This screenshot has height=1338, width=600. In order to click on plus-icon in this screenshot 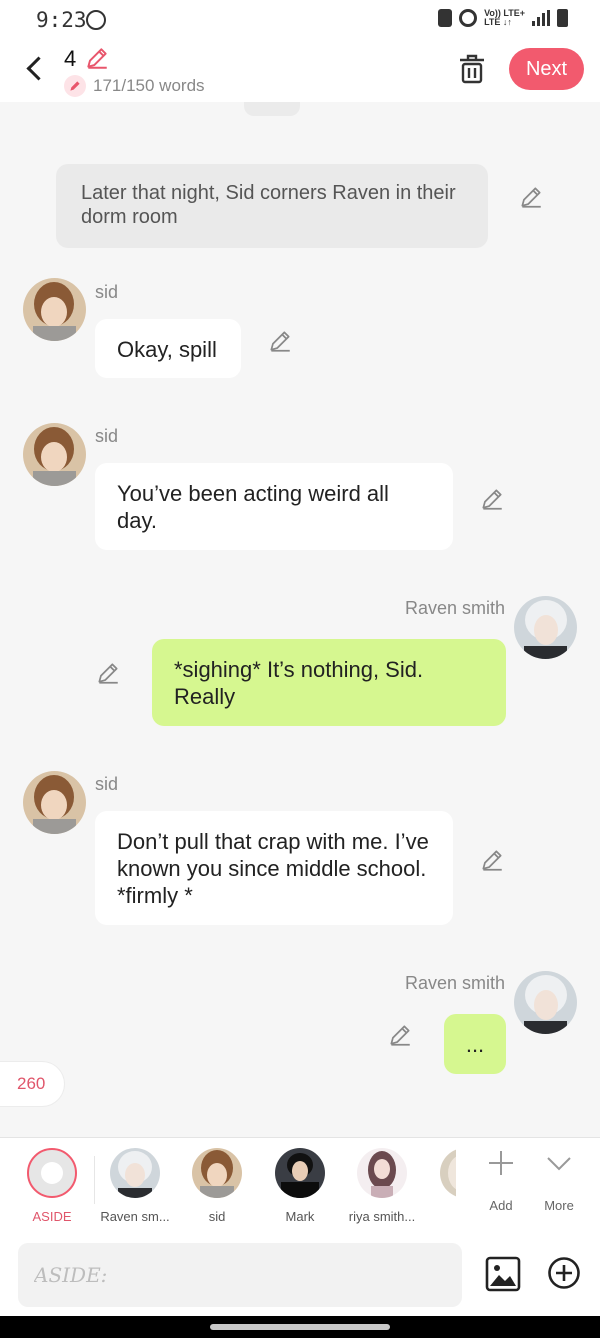, I will do `click(501, 1163)`.